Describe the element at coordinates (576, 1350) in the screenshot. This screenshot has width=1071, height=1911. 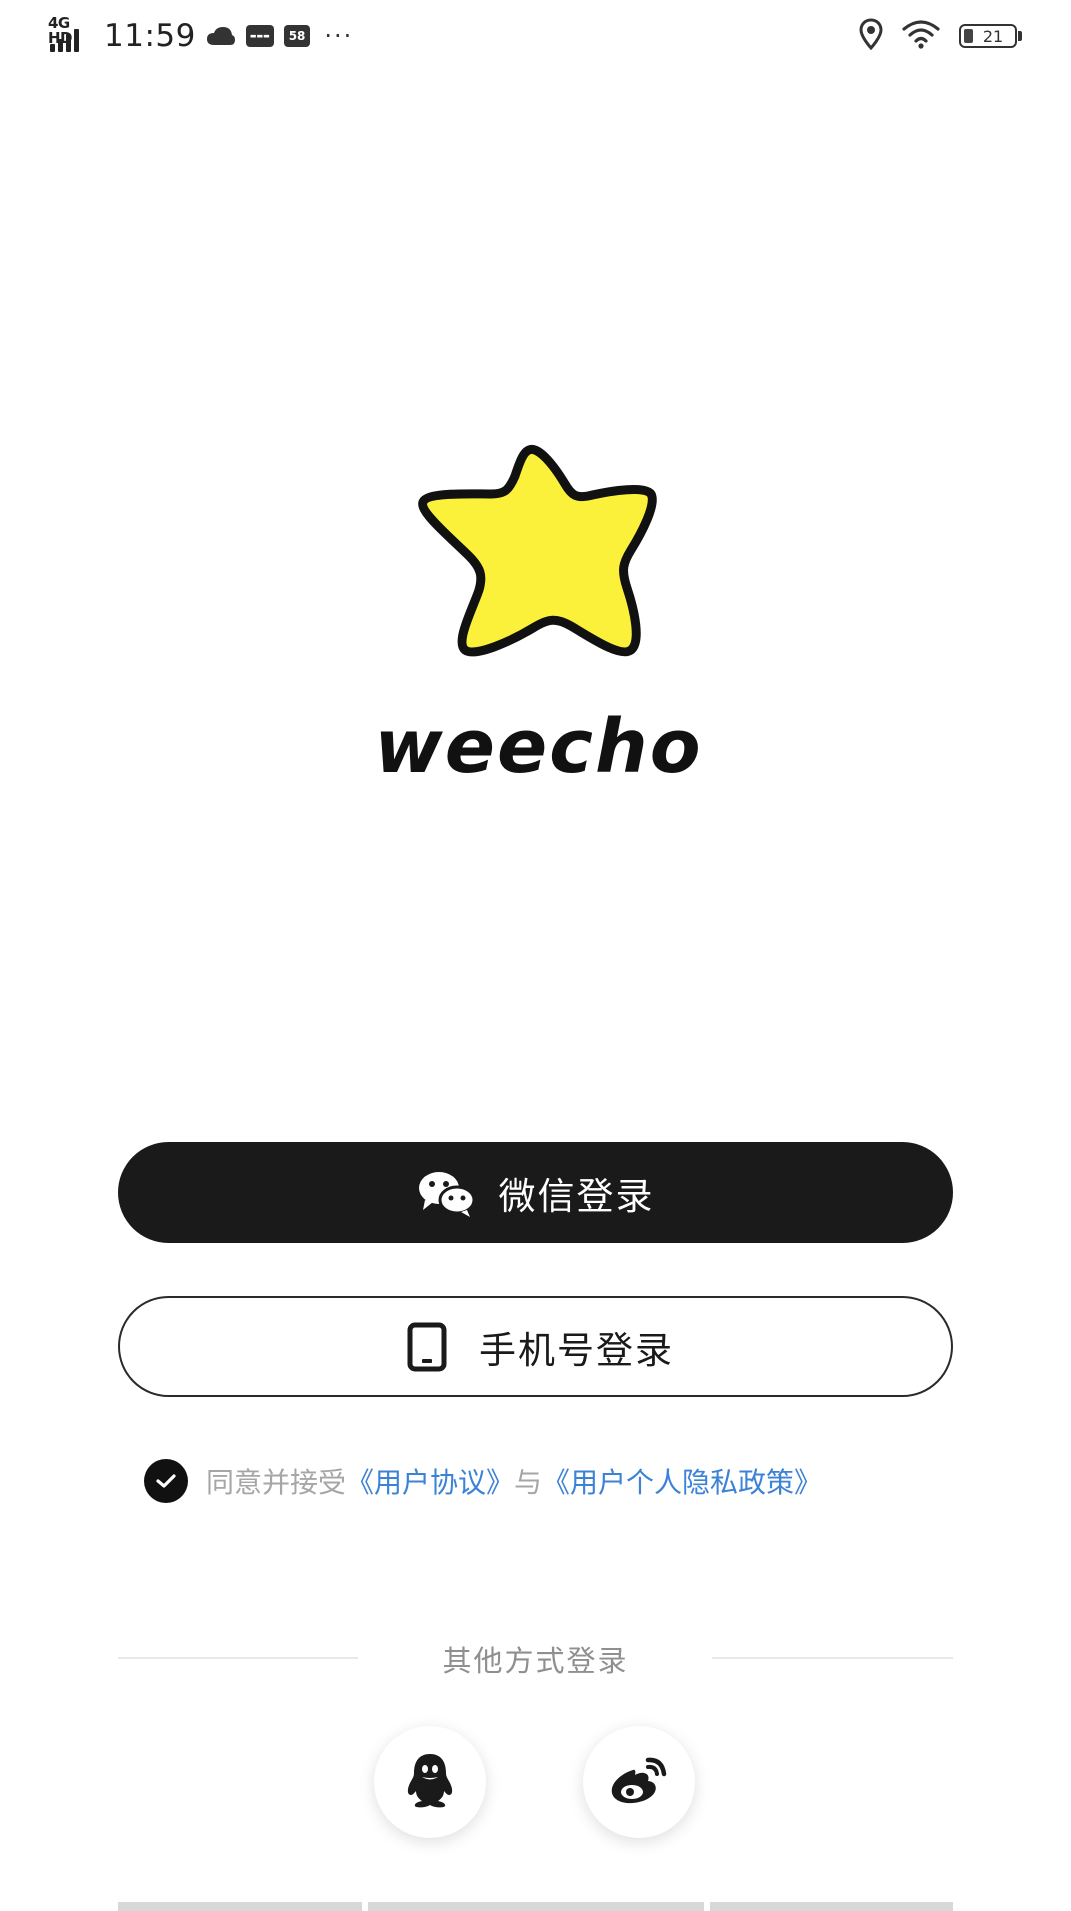
I see `phone-login-label: 手机号登录` at that location.